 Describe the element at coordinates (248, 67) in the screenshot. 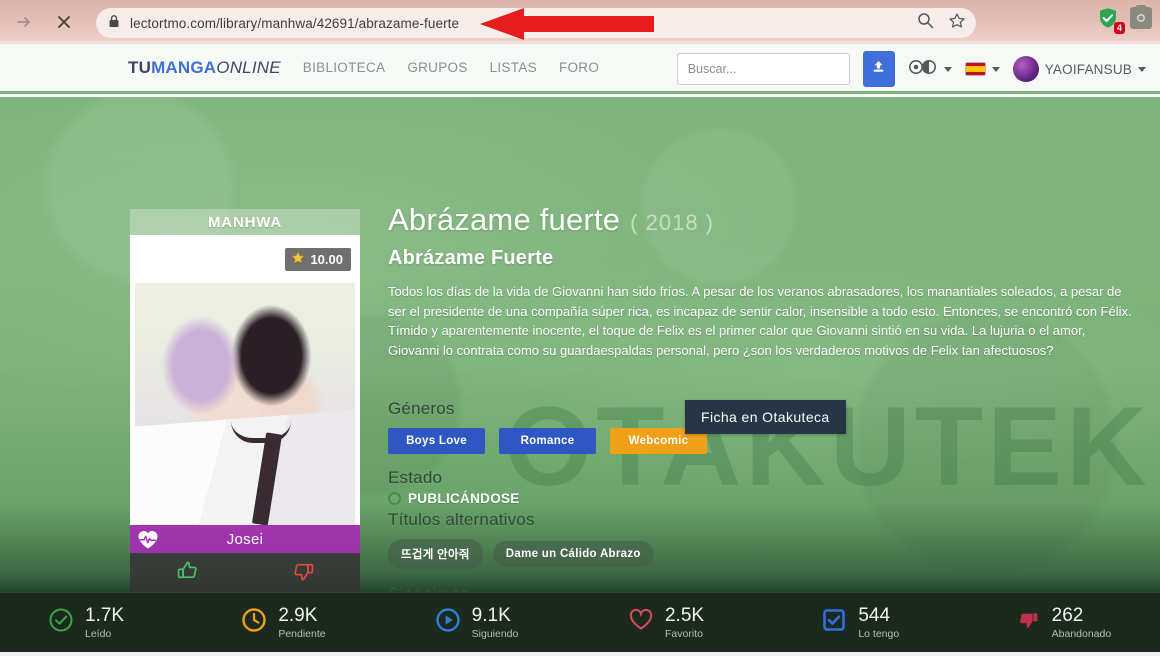

I see `logo-part-online: ONLINE` at that location.